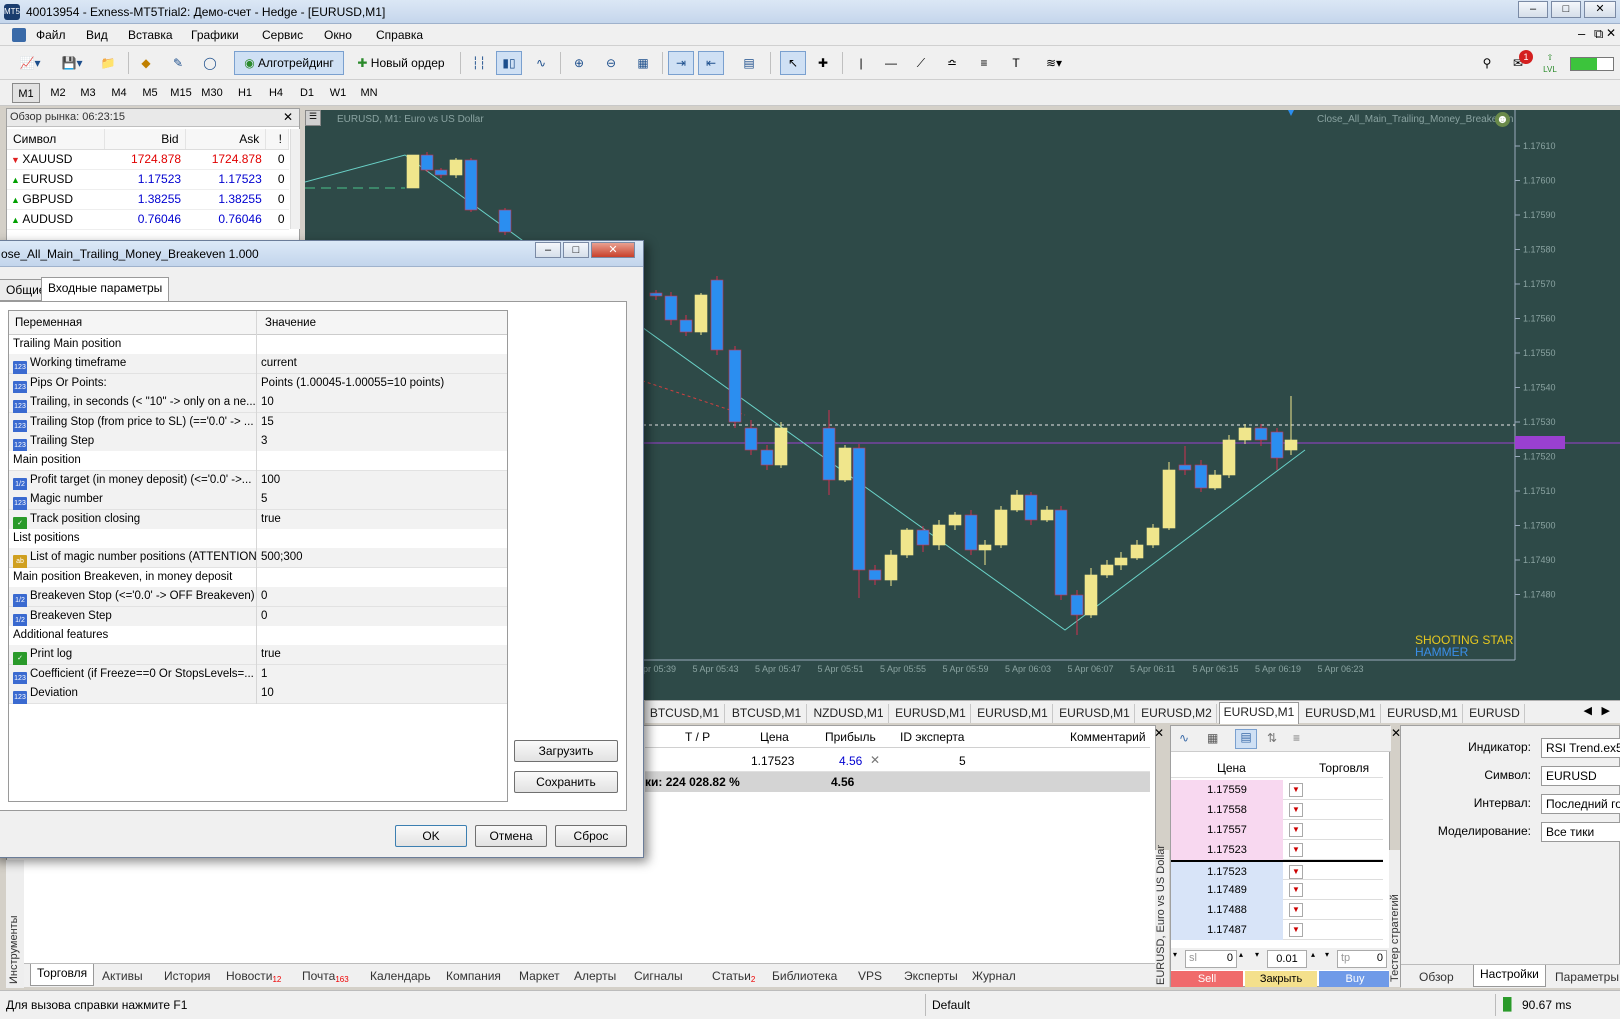 The width and height of the screenshot is (1620, 1019). I want to click on tile-windows-icon: ▦, so click(643, 63).